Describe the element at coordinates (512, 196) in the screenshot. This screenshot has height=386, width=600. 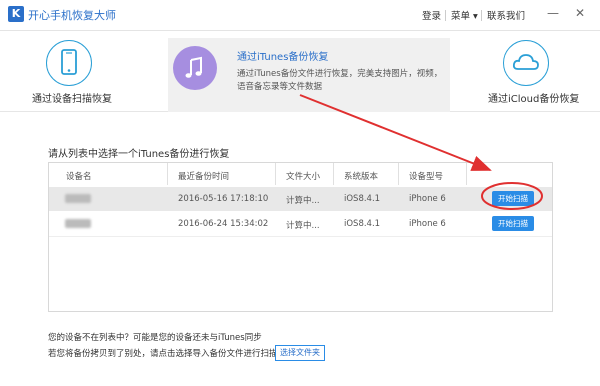
I see `annotation-circle` at that location.